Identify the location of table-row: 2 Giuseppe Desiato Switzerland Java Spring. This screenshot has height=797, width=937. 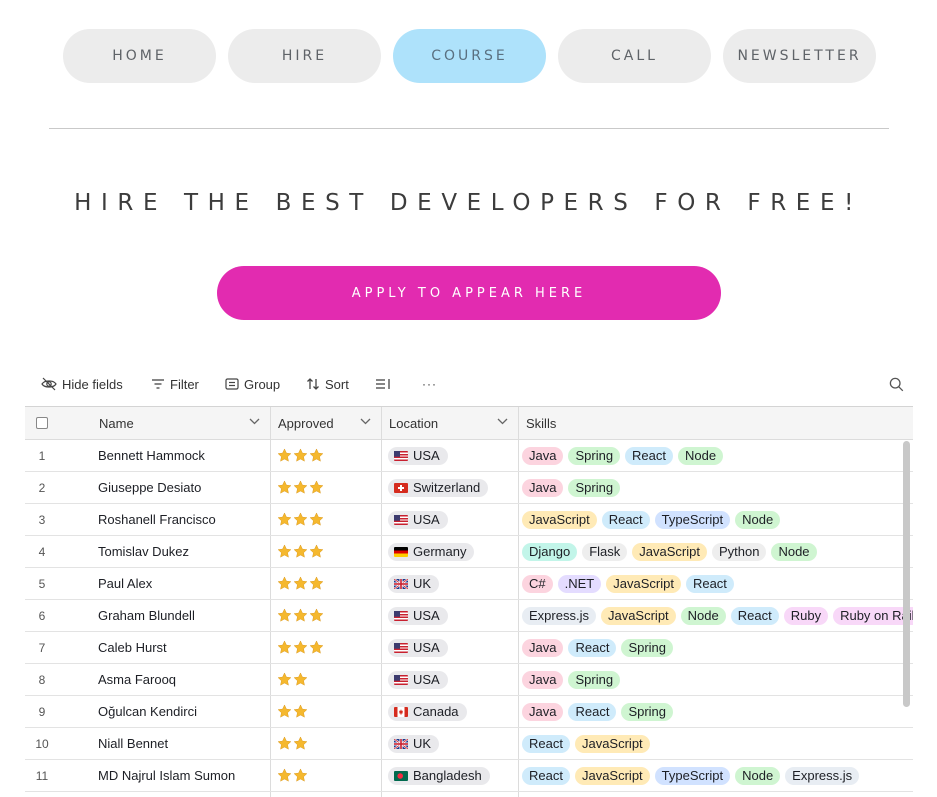
(469, 488).